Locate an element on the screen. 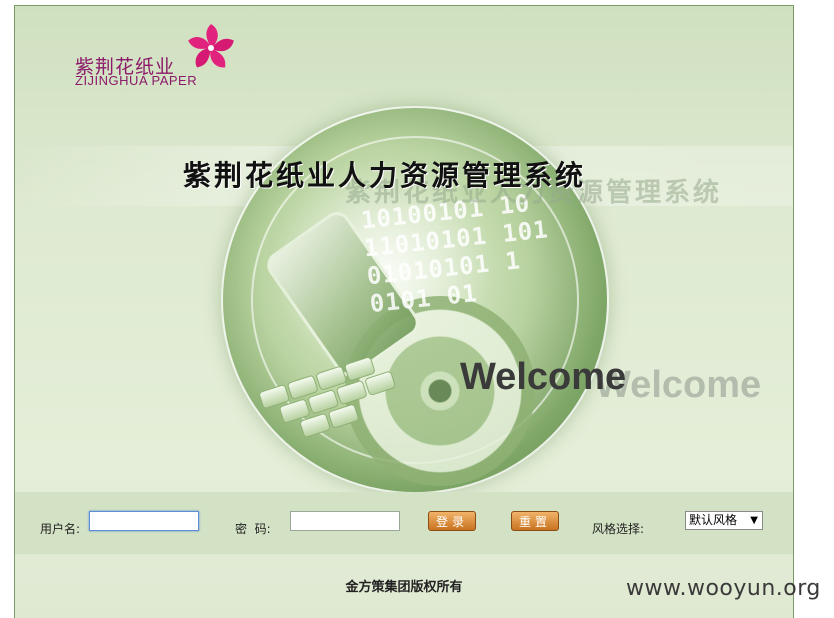  system-title: 紫荆花纸业人力资源管理系统 is located at coordinates (385, 175).